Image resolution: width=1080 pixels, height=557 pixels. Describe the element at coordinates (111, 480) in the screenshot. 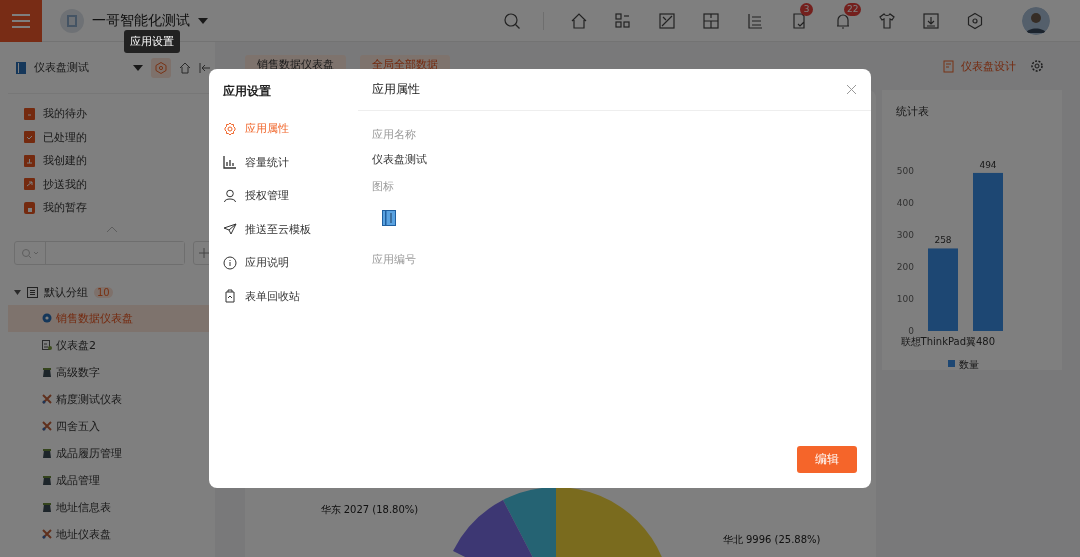

I see `tree-item: 成品管理` at that location.